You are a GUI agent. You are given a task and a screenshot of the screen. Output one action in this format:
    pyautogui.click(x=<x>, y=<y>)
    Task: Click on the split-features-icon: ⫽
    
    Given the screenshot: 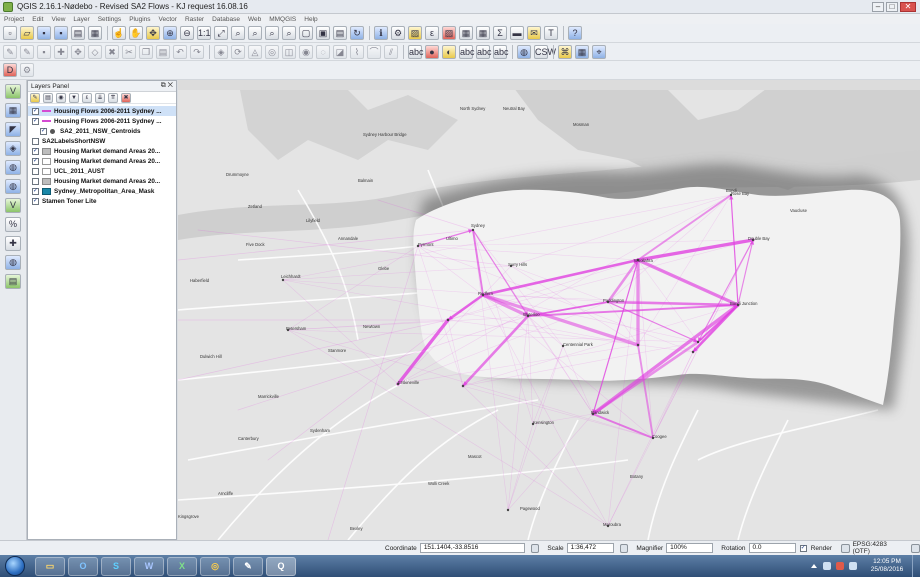 What is the action you would take?
    pyautogui.click(x=391, y=51)
    